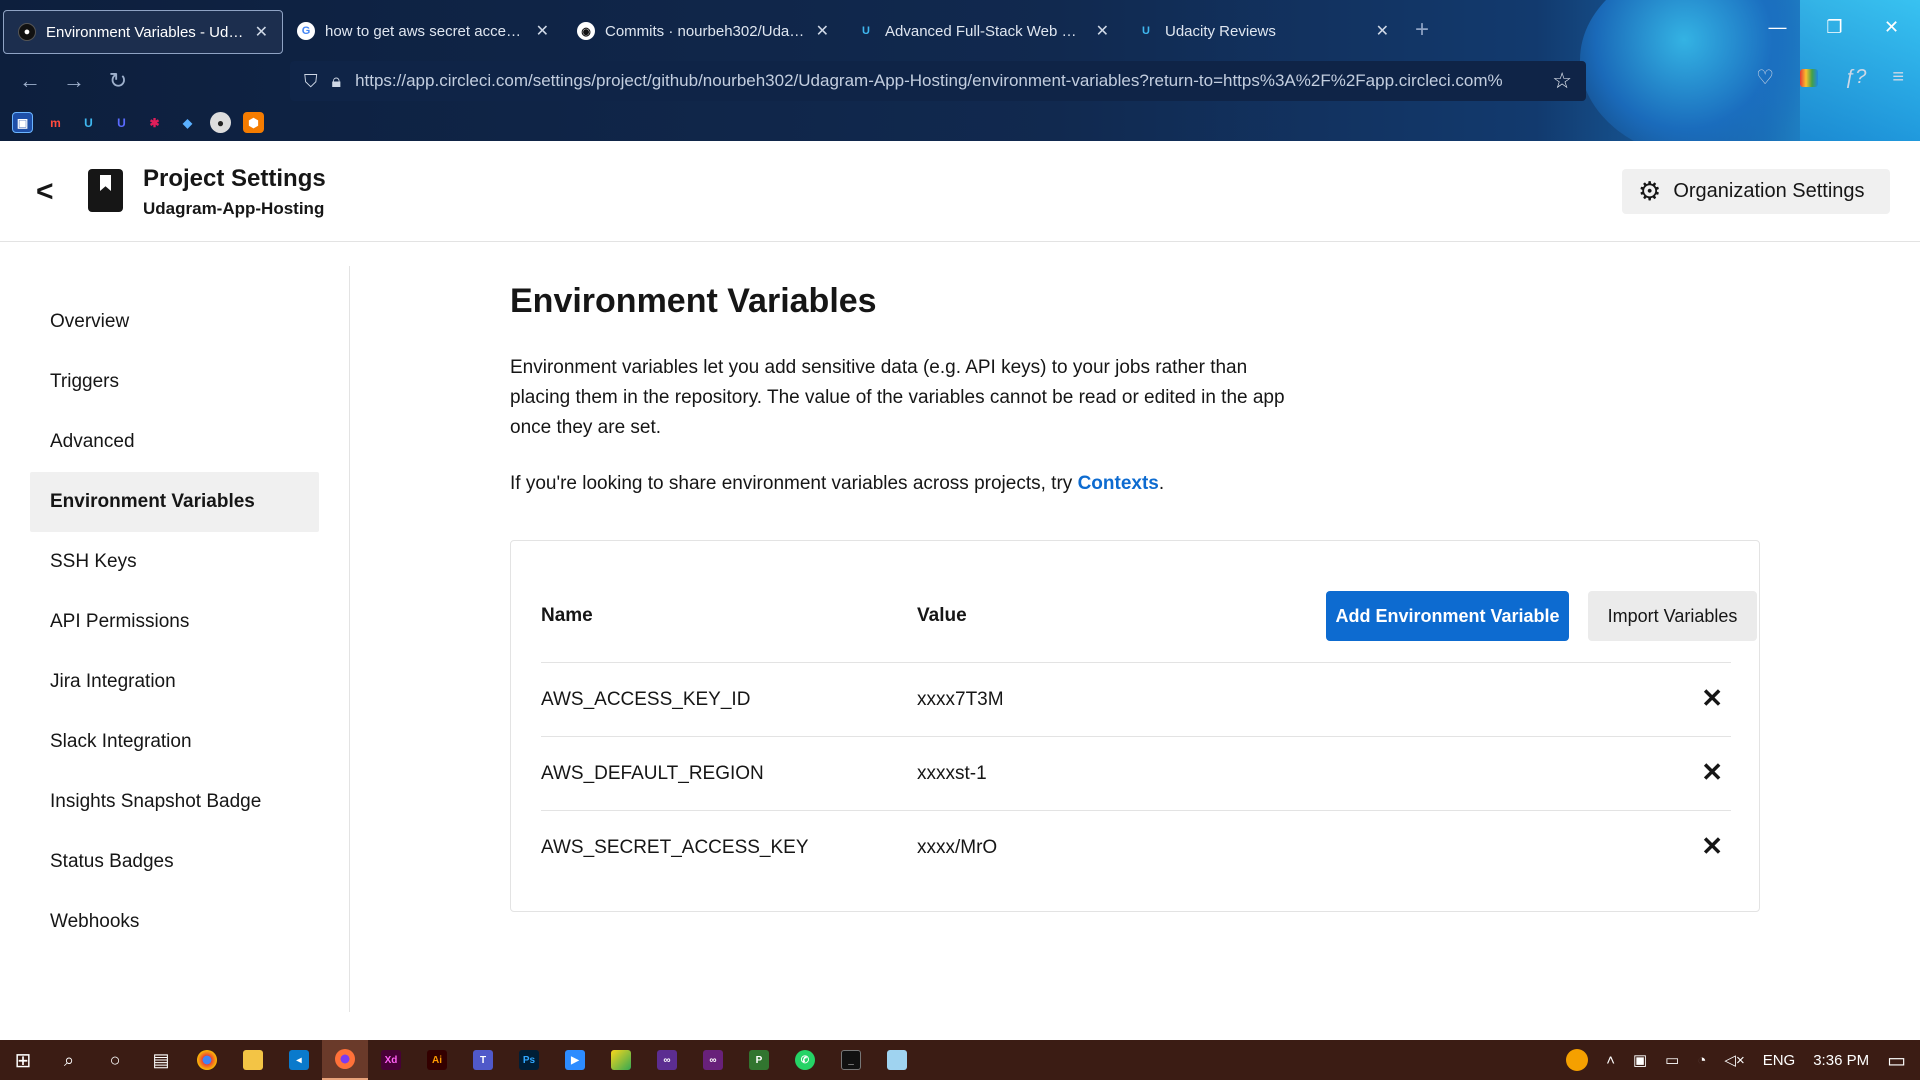 The height and width of the screenshot is (1080, 1920). Describe the element at coordinates (174, 862) in the screenshot. I see `sidebar-item-status-badges: Status Badges` at that location.